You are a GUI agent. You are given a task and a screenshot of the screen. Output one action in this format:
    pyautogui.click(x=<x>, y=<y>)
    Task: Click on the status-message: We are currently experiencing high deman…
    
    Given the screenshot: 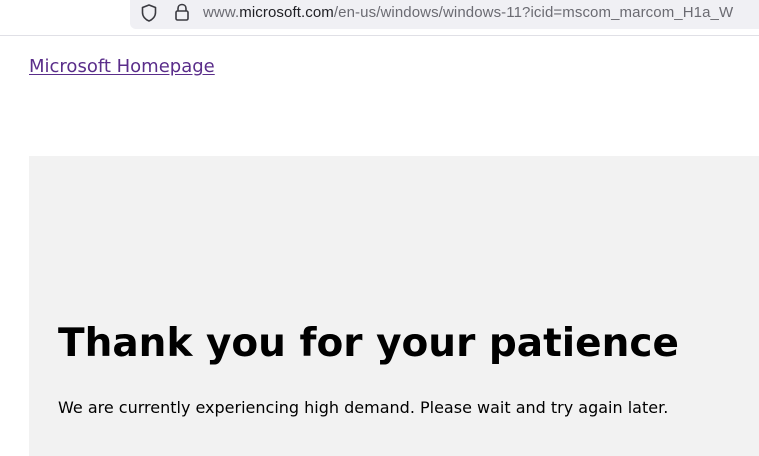 What is the action you would take?
    pyautogui.click(x=363, y=407)
    